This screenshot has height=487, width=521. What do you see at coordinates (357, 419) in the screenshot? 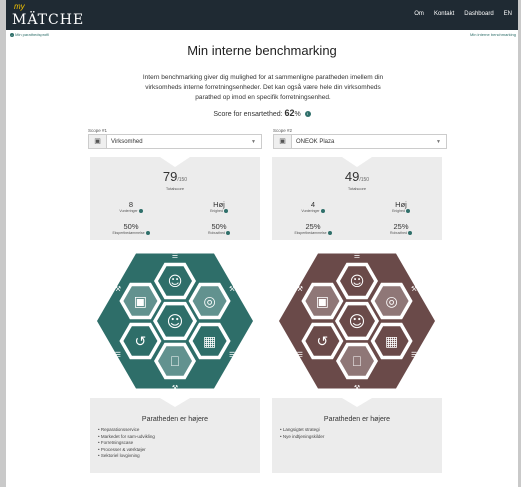
I see `scope2-panel-title: Paratheden er højere` at bounding box center [357, 419].